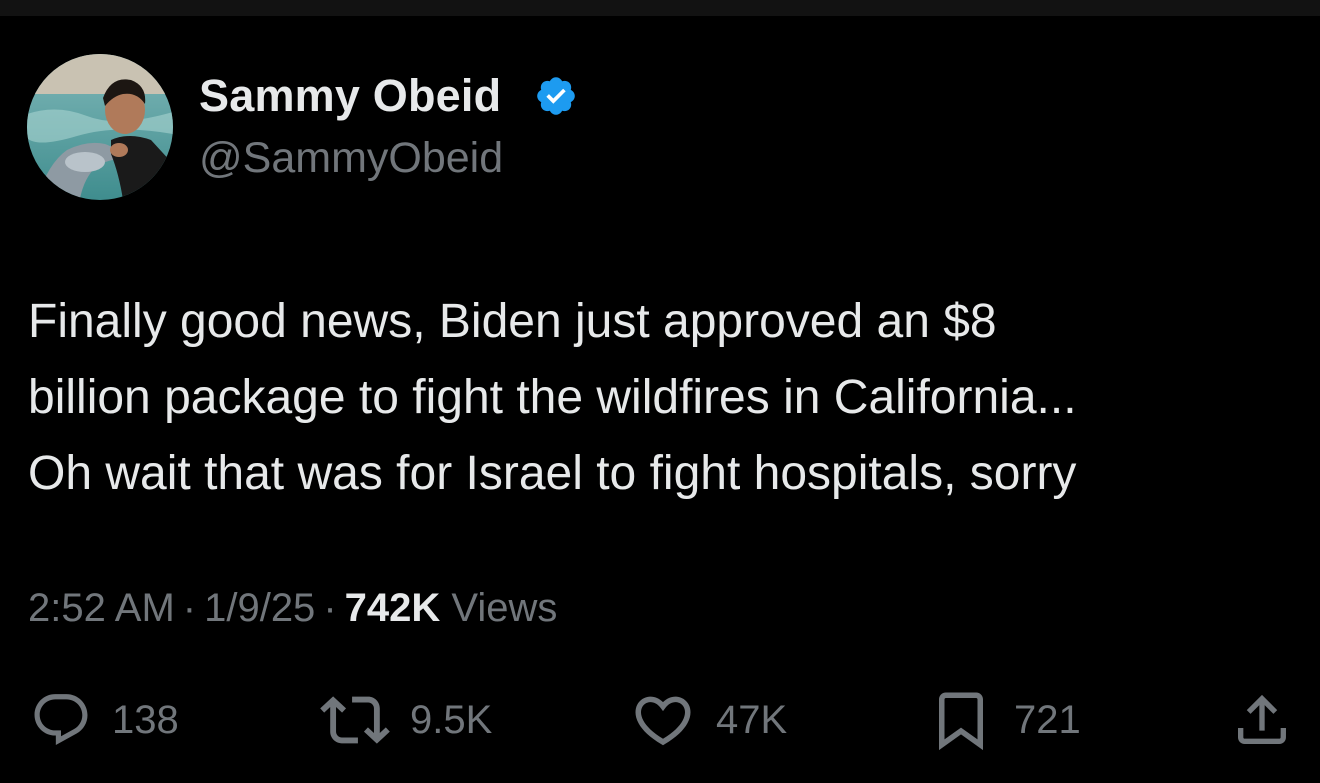 The height and width of the screenshot is (783, 1320). Describe the element at coordinates (259, 608) in the screenshot. I see `tweet-date: 1/9/25` at that location.